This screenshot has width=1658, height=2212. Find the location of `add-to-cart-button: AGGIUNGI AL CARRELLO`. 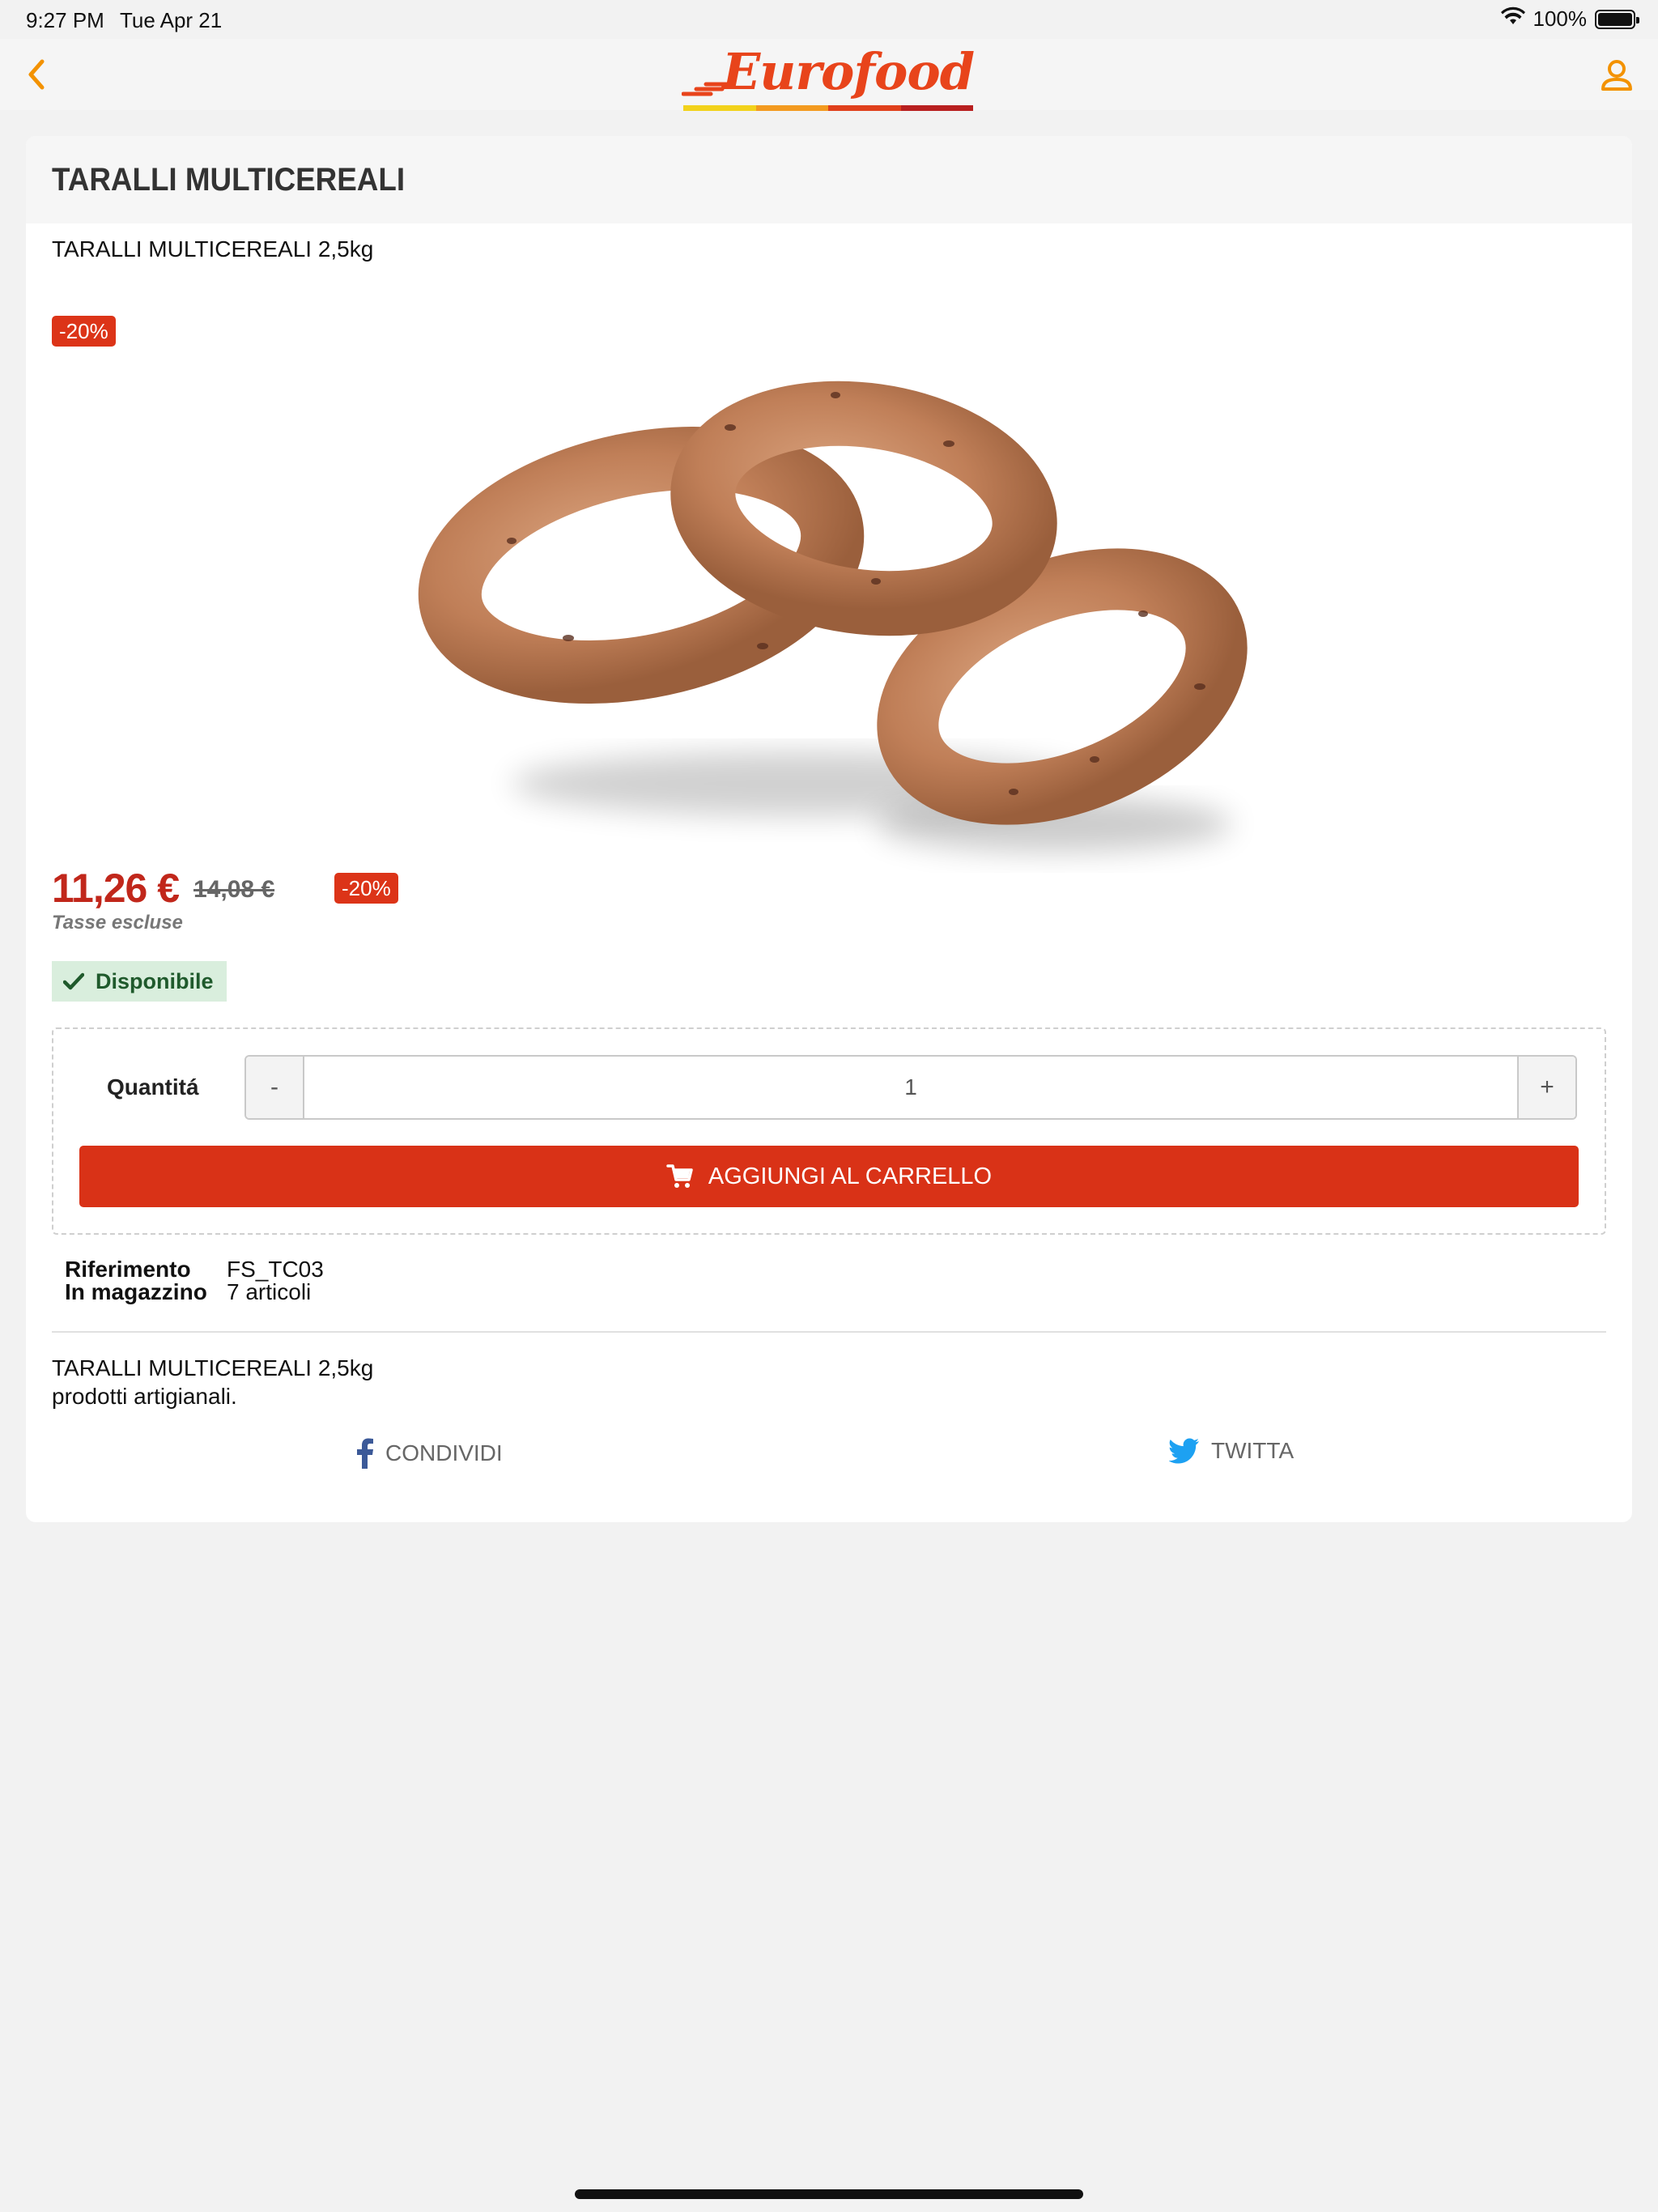

add-to-cart-button: AGGIUNGI AL CARRELLO is located at coordinates (829, 1177).